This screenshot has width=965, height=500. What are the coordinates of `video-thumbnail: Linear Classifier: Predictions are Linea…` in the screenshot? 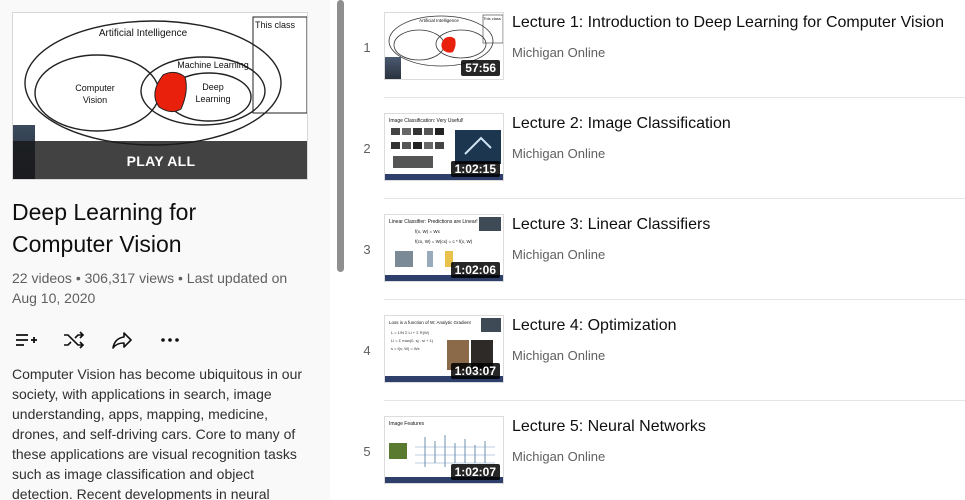 It's located at (444, 248).